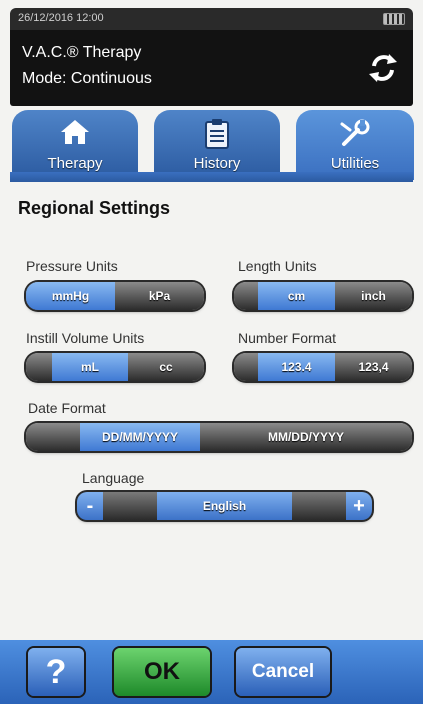 Image resolution: width=423 pixels, height=704 pixels. I want to click on date-format-option-ddmmyyyy: DD/MM/YYYY, so click(140, 437).